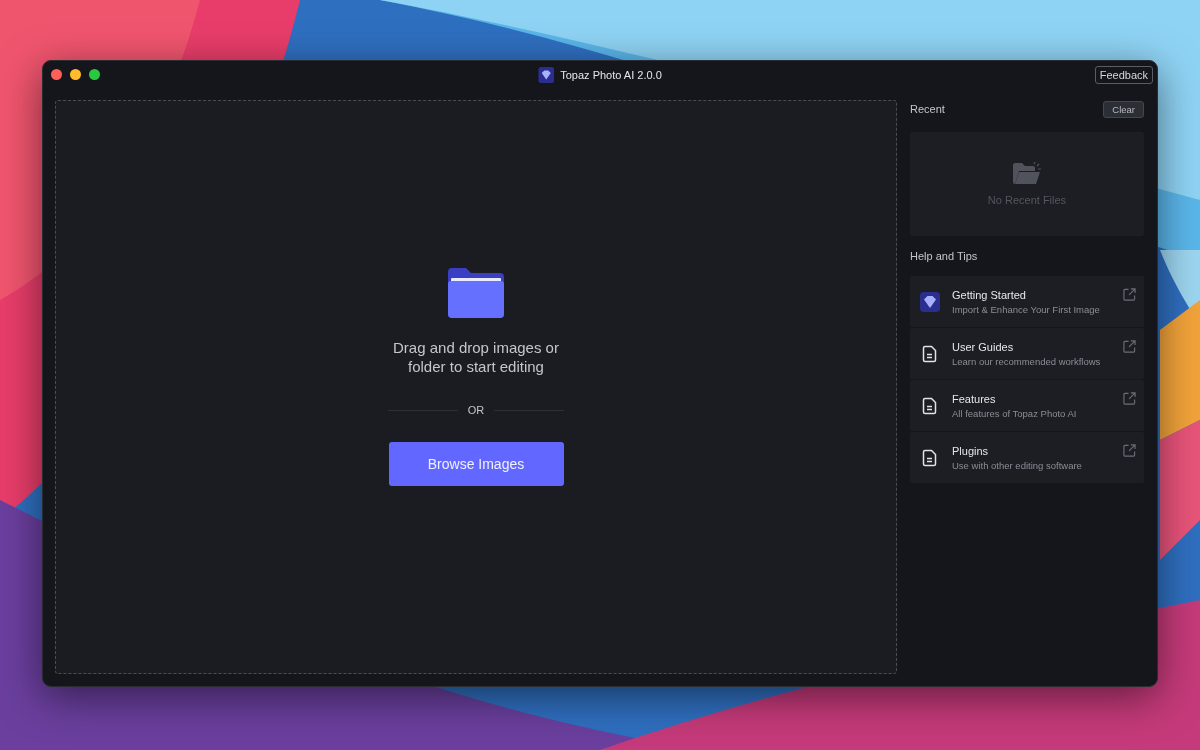  What do you see at coordinates (1017, 465) in the screenshot?
I see `help-item-description: Use with other editing software` at bounding box center [1017, 465].